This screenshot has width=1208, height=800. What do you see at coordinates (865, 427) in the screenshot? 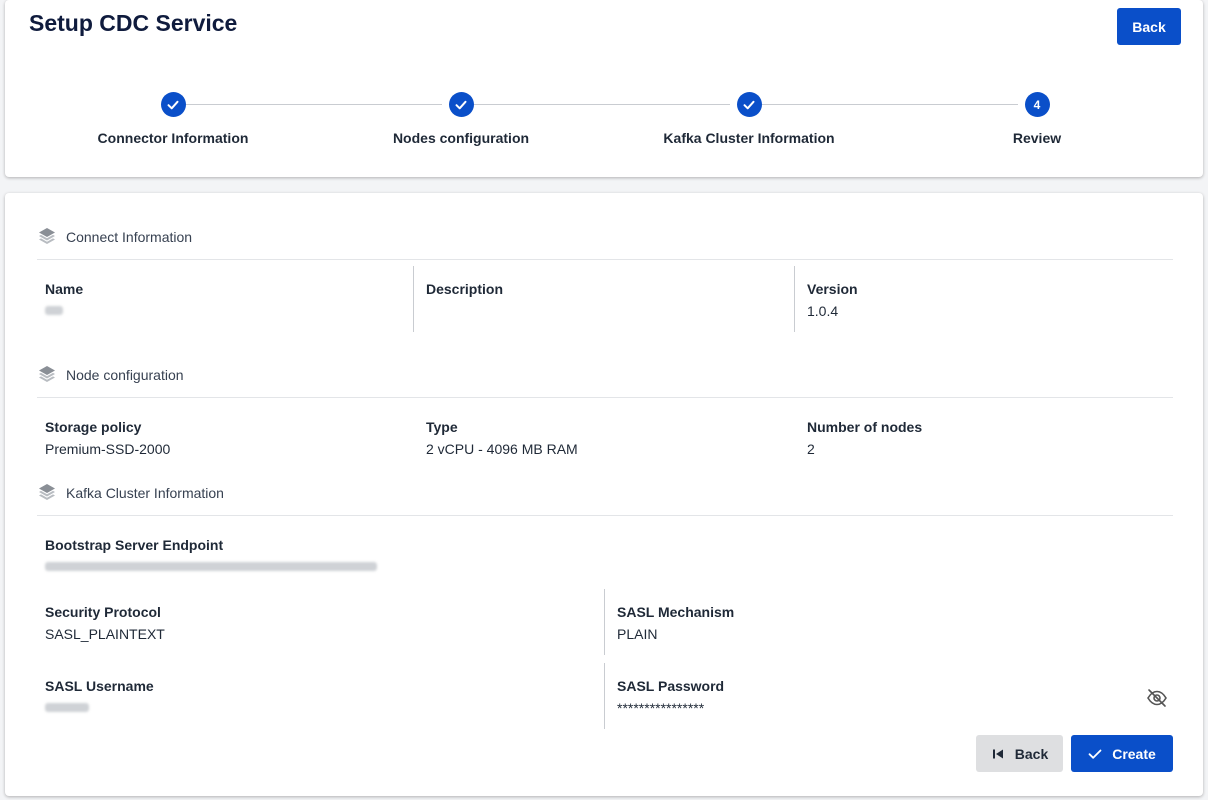
I see `field-label: Number of nodes` at bounding box center [865, 427].